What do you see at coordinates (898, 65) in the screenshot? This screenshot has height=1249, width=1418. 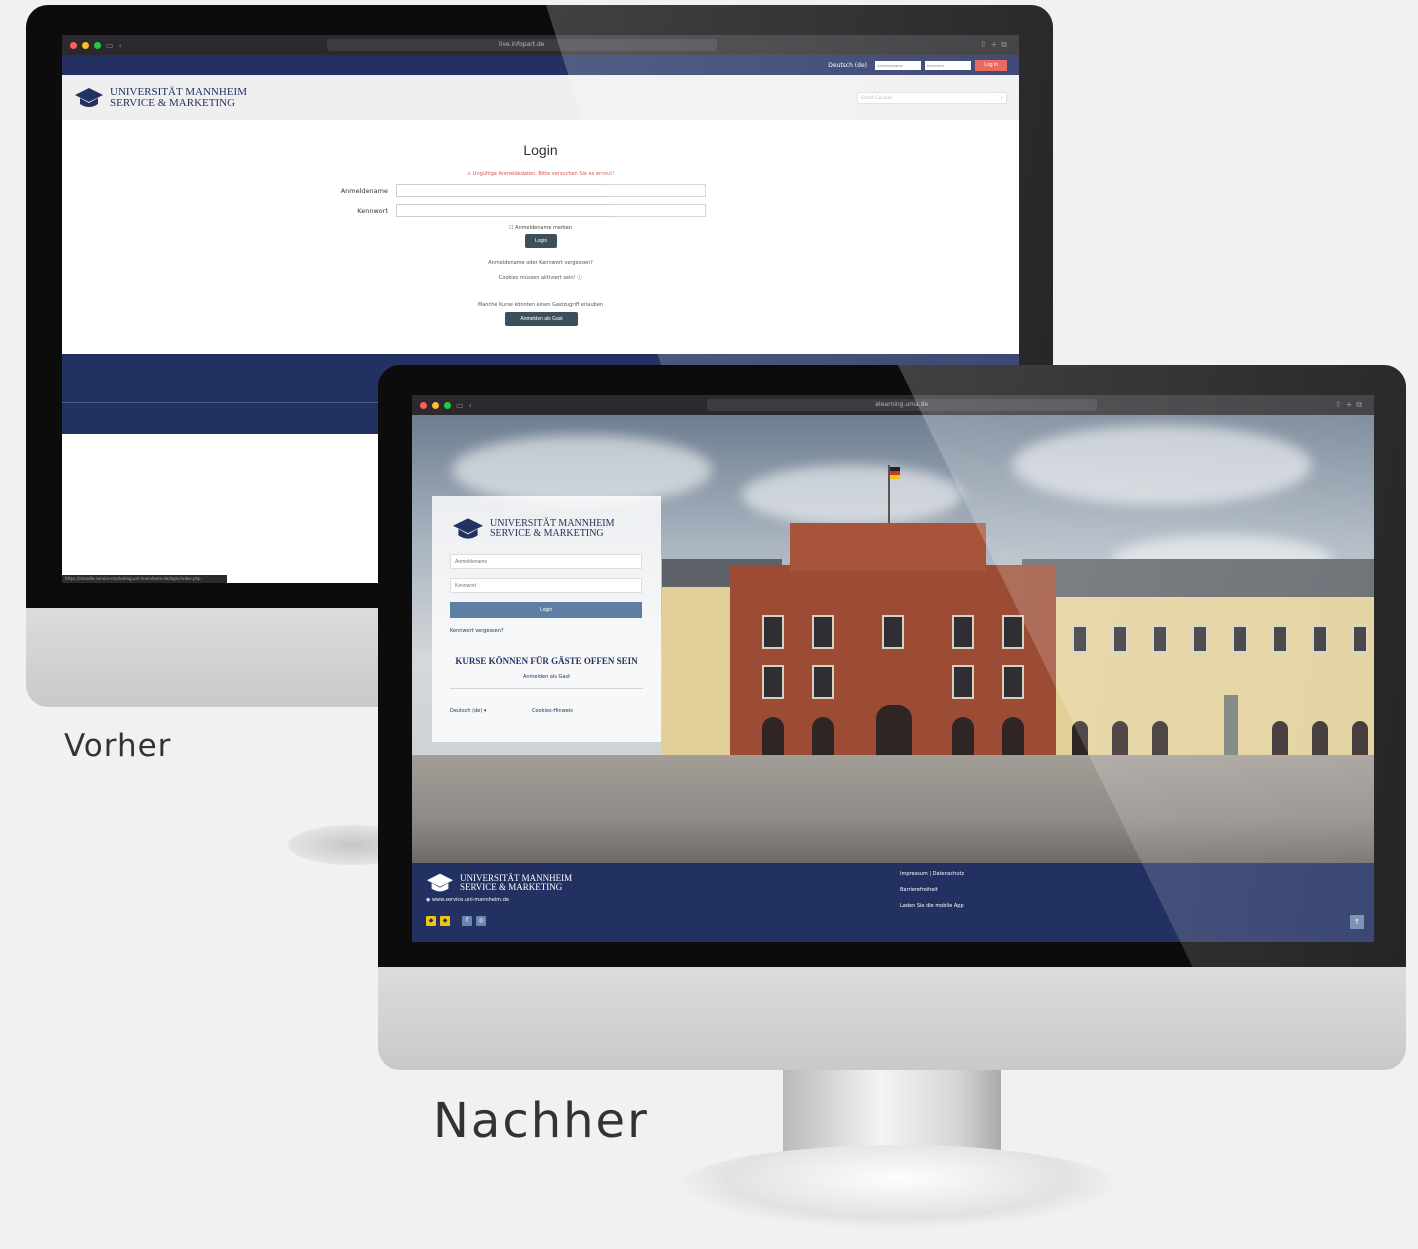 I see `topbar-username-input` at bounding box center [898, 65].